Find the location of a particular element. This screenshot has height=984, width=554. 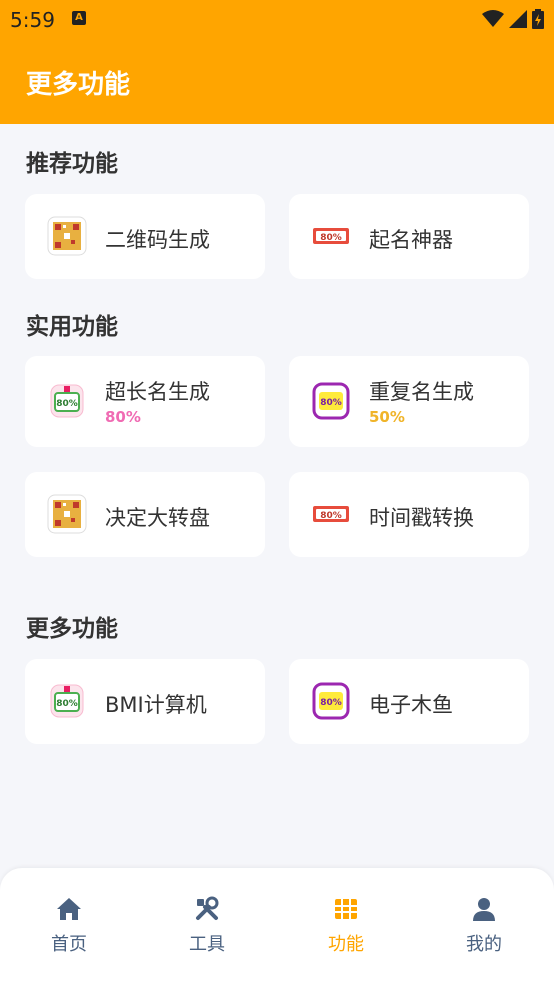

feature-label: 重复名生成 is located at coordinates (421, 392).